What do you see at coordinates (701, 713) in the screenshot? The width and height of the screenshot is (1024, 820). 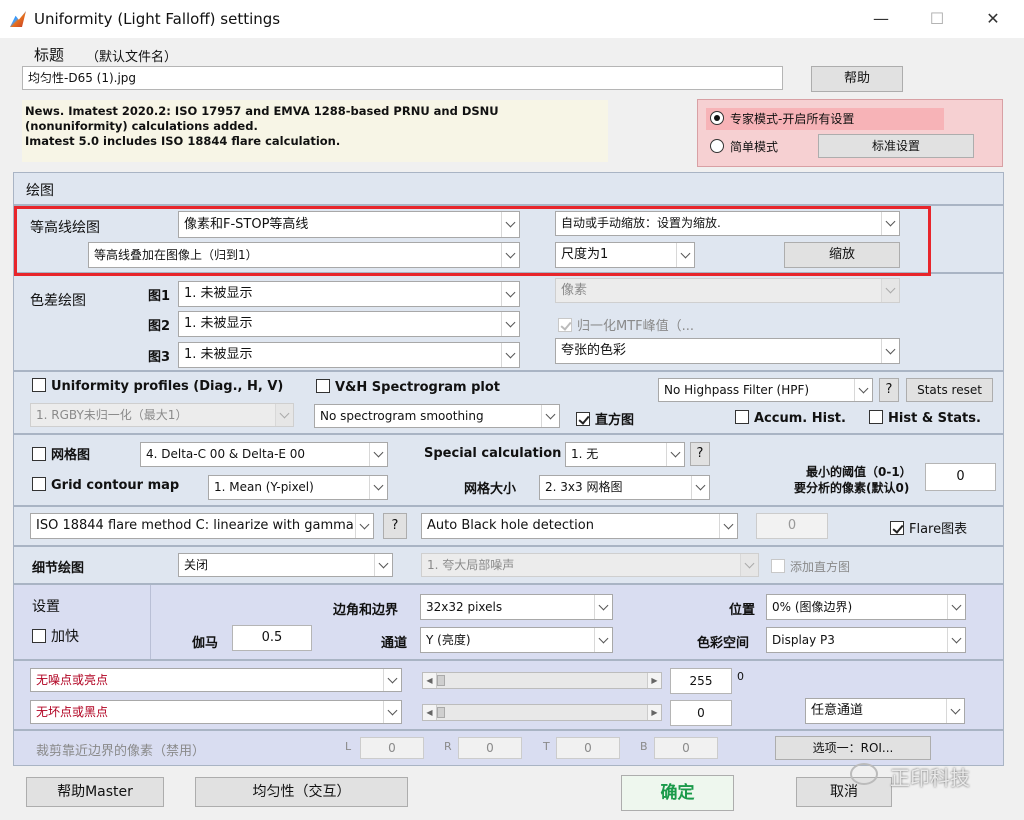 I see `dead-pixel-input: 0` at bounding box center [701, 713].